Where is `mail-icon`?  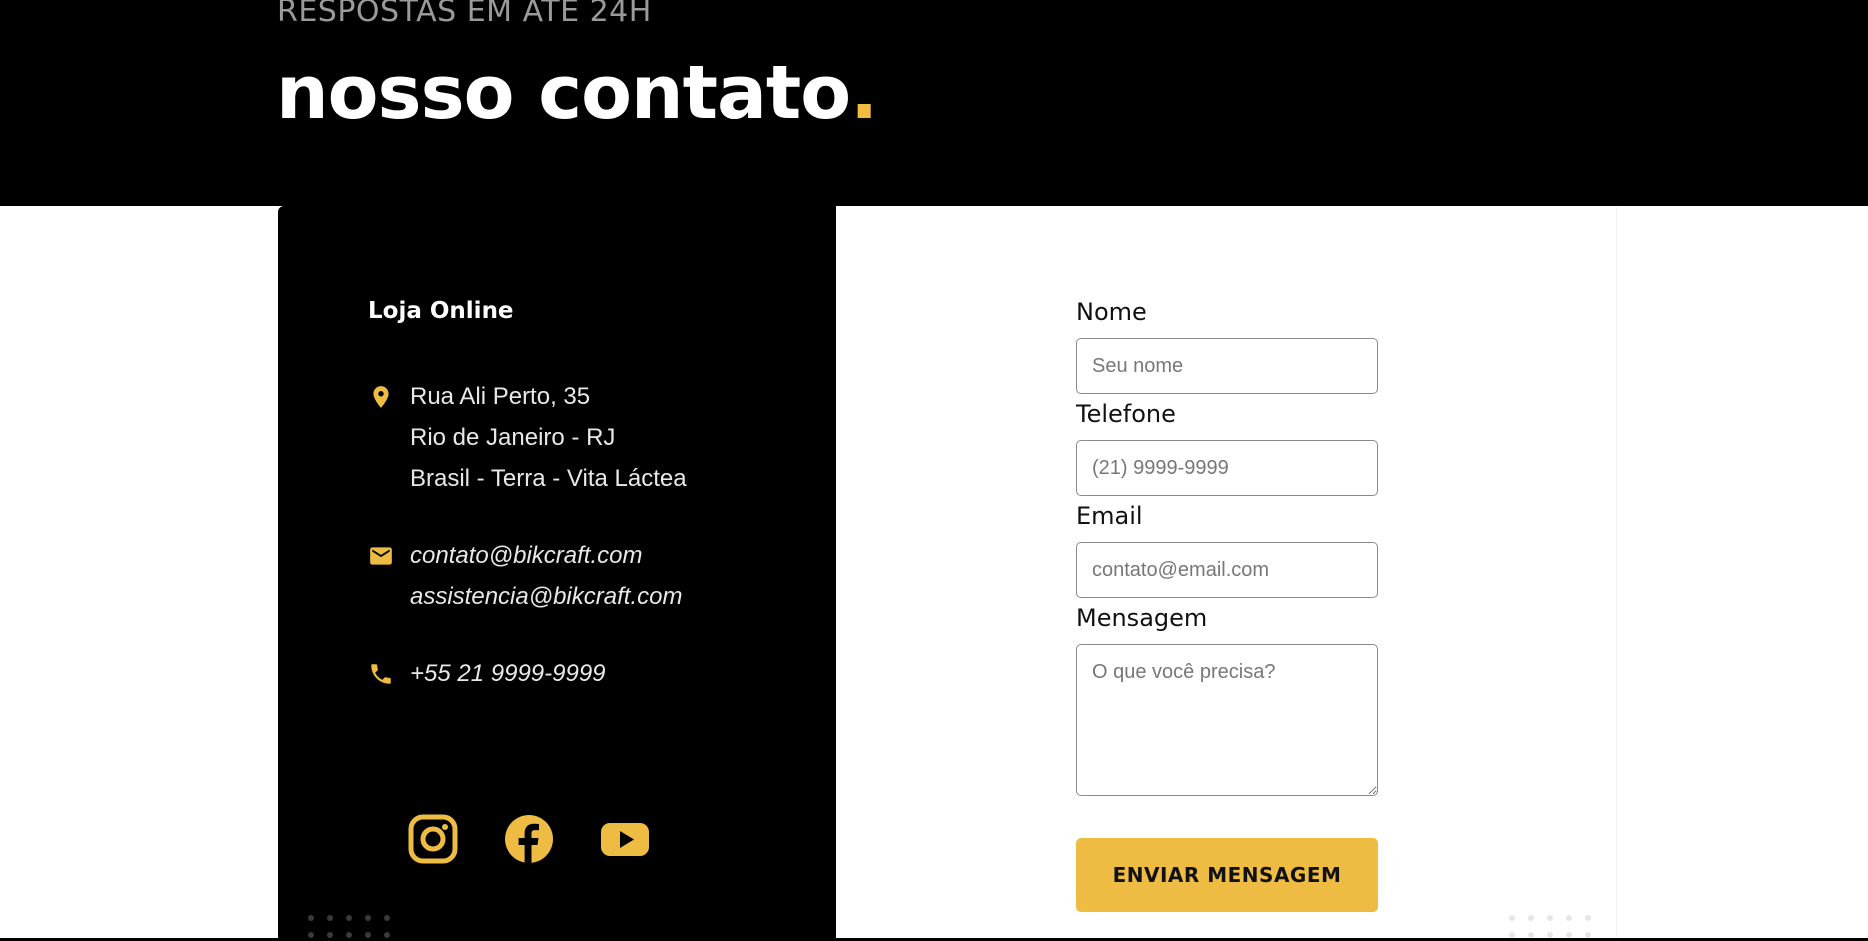 mail-icon is located at coordinates (389, 576).